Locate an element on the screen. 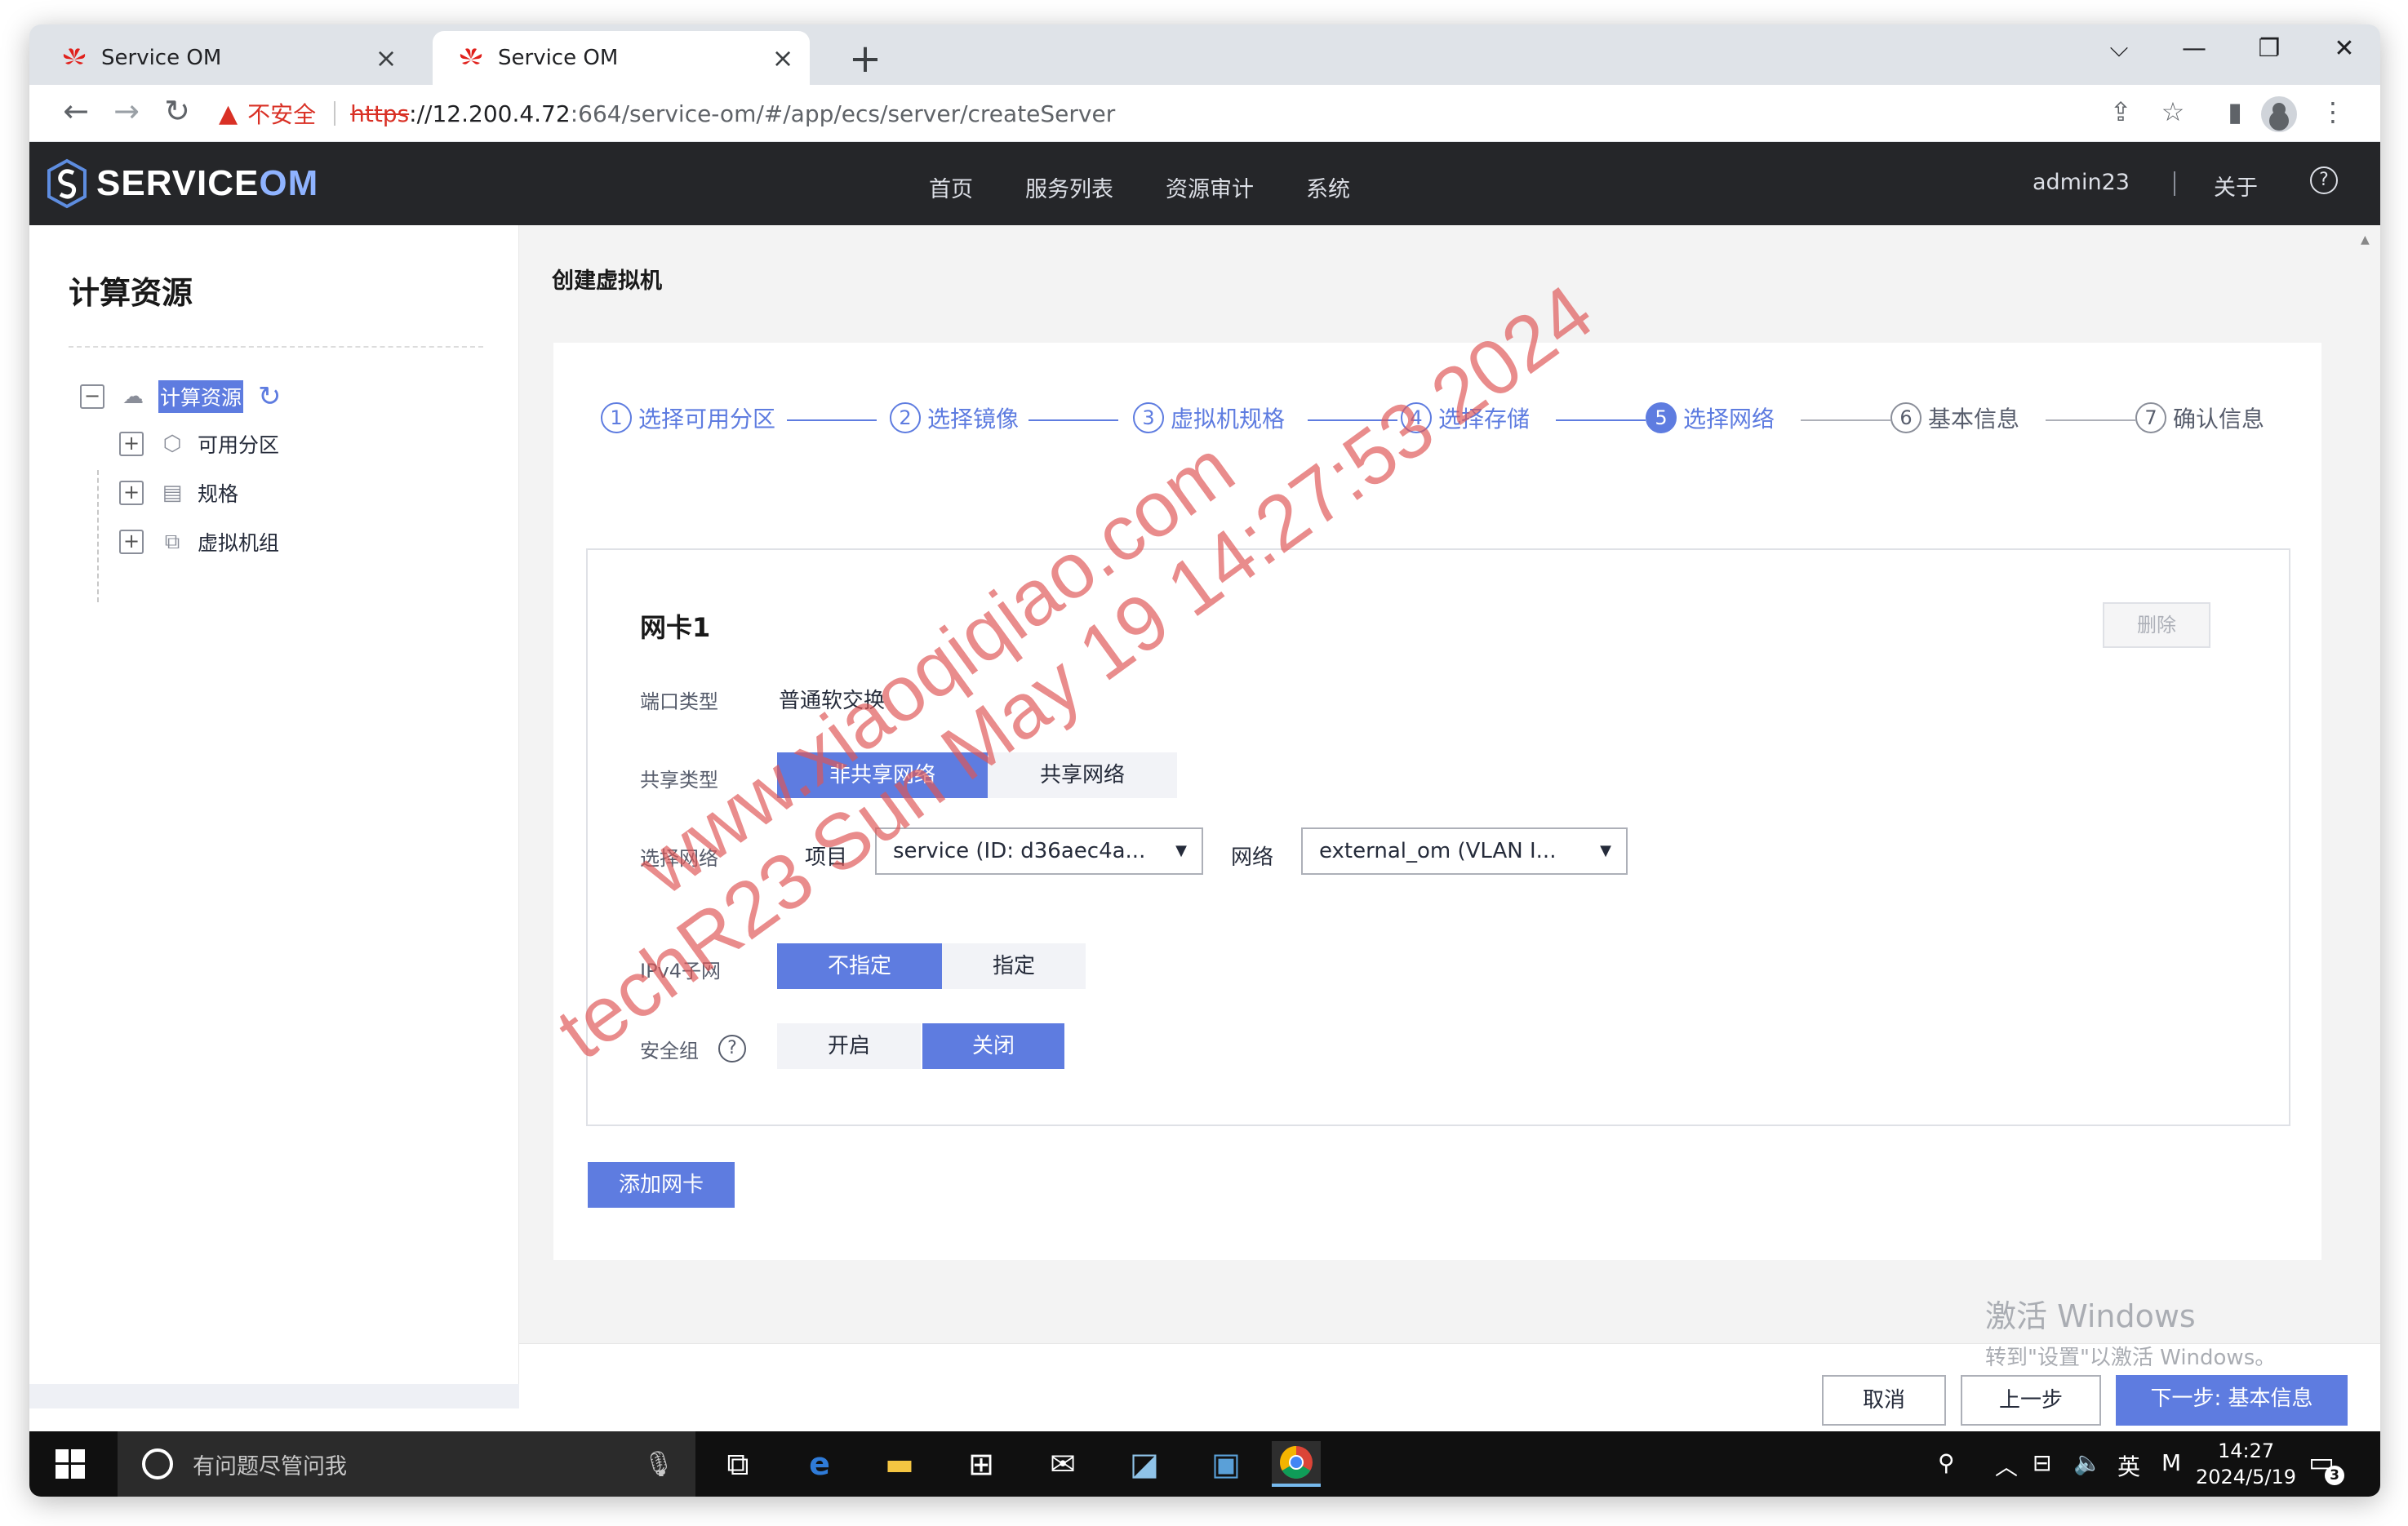 This screenshot has width=2408, height=1526. restore-button: ❐ is located at coordinates (2269, 49).